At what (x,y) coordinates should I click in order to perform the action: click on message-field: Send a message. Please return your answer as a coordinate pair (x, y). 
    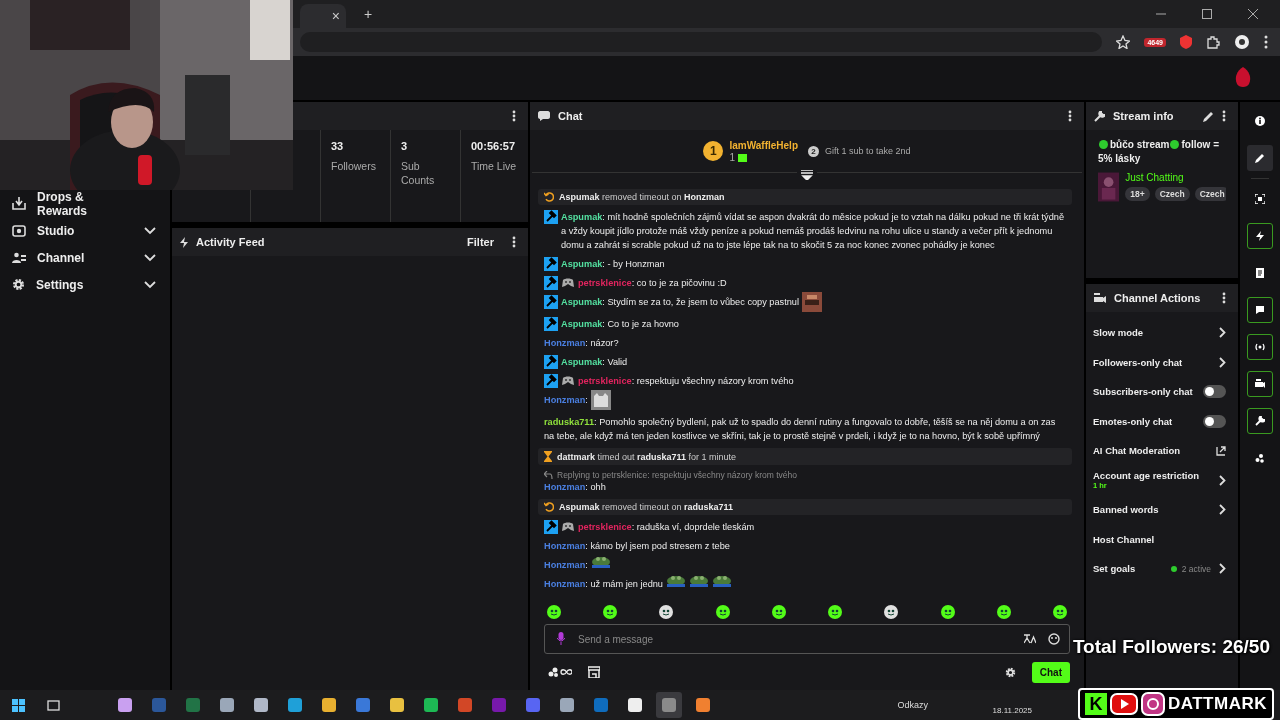
    Looking at the image, I should click on (807, 639).